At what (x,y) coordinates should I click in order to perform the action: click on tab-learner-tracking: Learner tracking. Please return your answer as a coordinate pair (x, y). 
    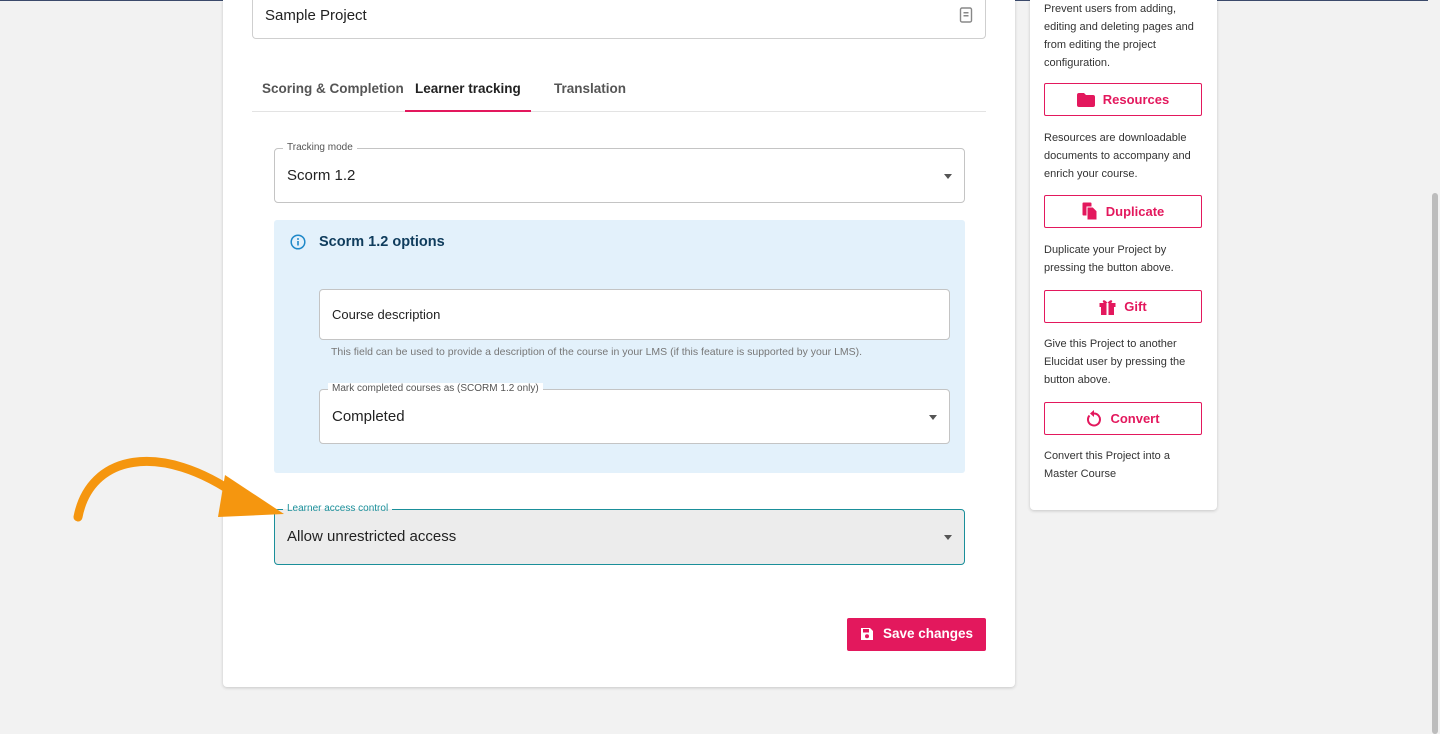
    Looking at the image, I should click on (468, 92).